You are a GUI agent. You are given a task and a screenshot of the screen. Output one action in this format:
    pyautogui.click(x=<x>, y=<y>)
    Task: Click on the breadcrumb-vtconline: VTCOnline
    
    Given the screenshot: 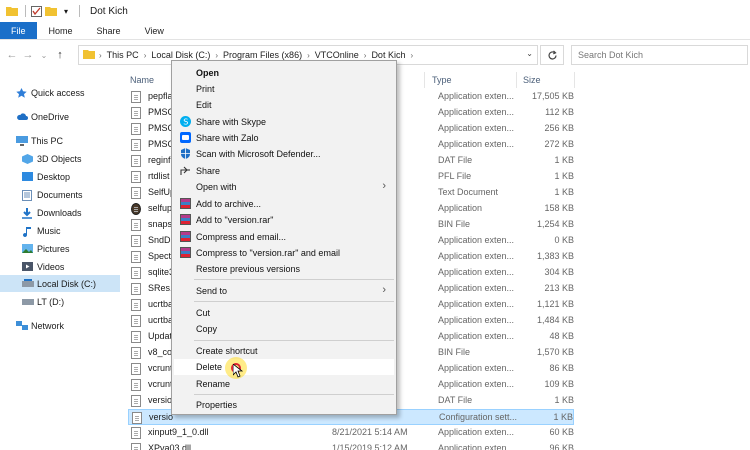 What is the action you would take?
    pyautogui.click(x=337, y=55)
    